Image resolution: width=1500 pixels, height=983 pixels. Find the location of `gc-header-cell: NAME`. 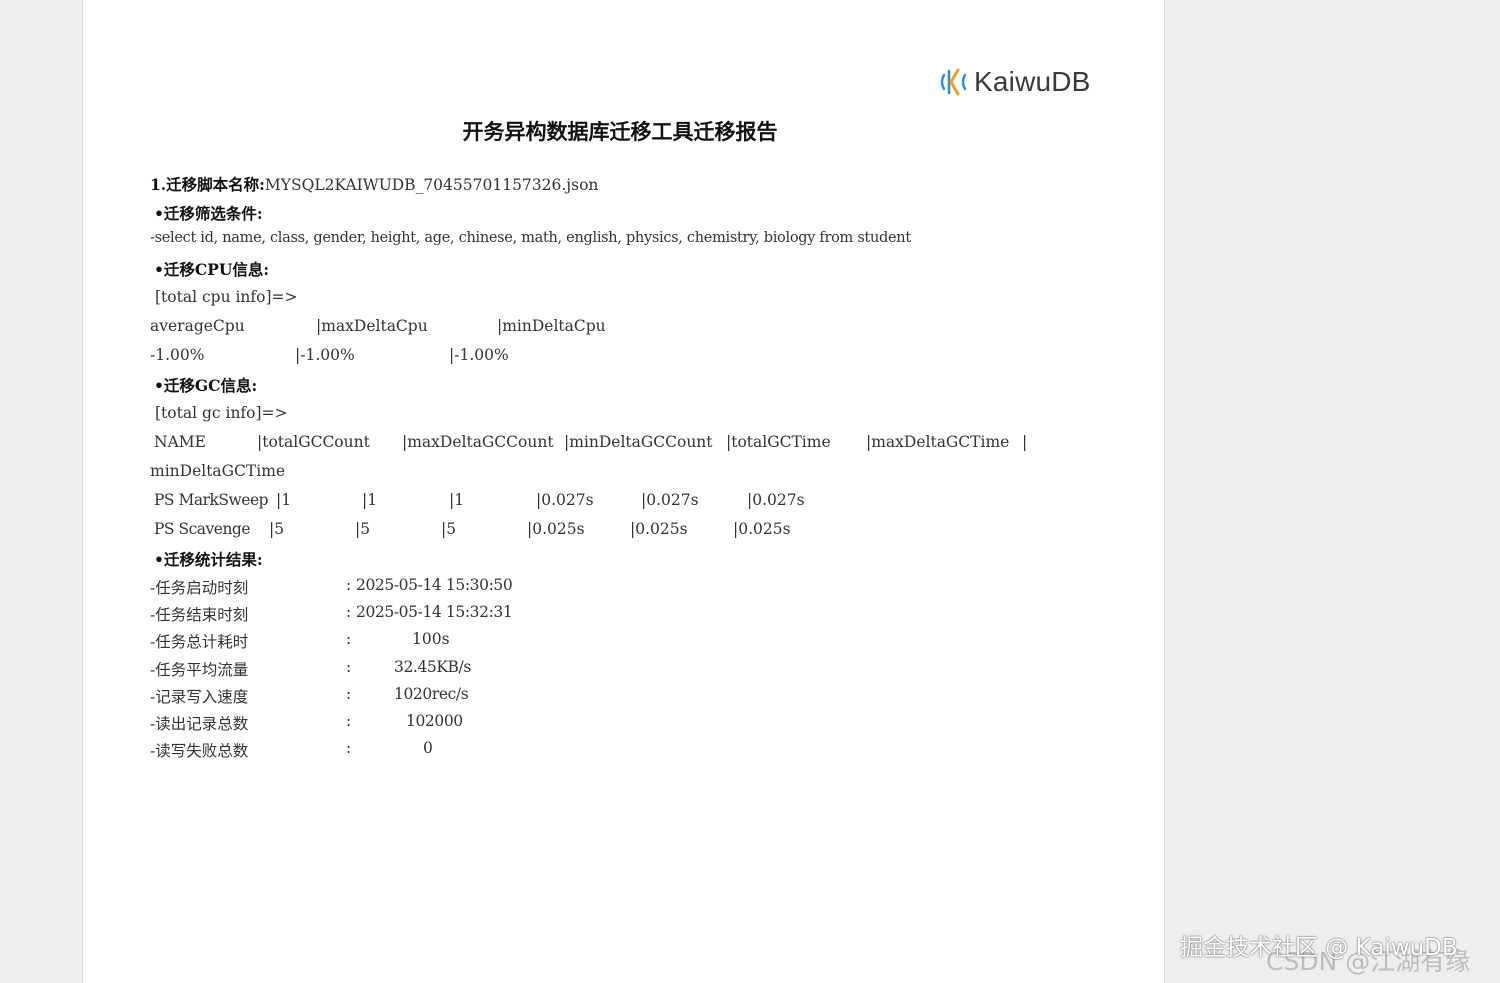

gc-header-cell: NAME is located at coordinates (180, 442).